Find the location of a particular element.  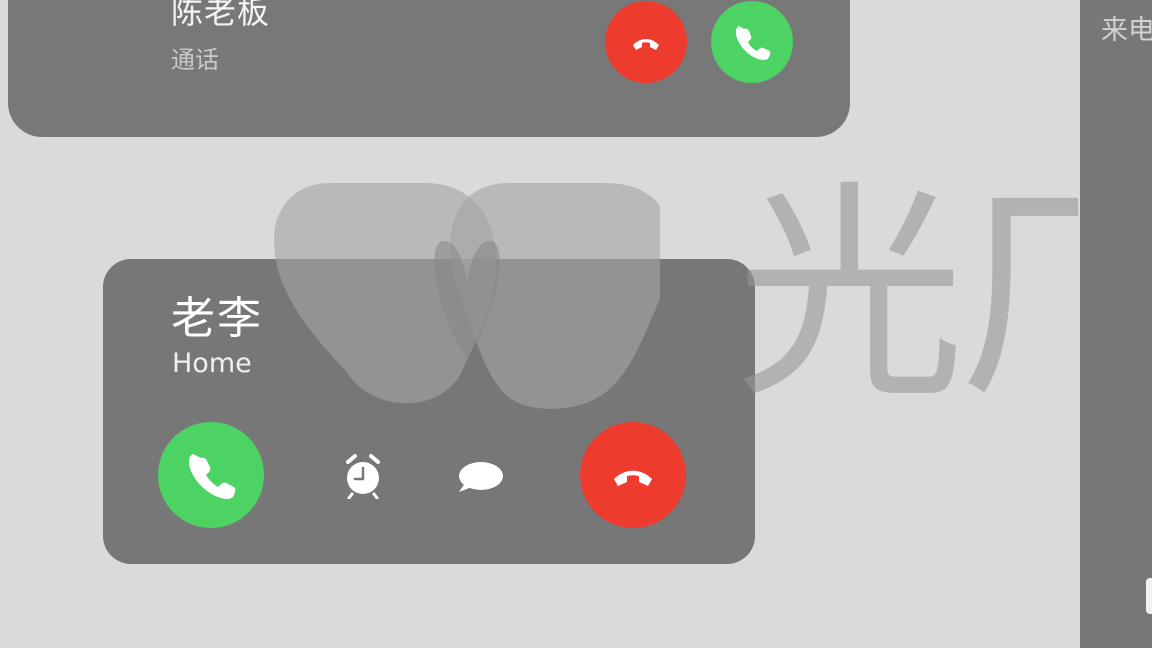

top-call-caller-name: 陈老板 is located at coordinates (221, 15).